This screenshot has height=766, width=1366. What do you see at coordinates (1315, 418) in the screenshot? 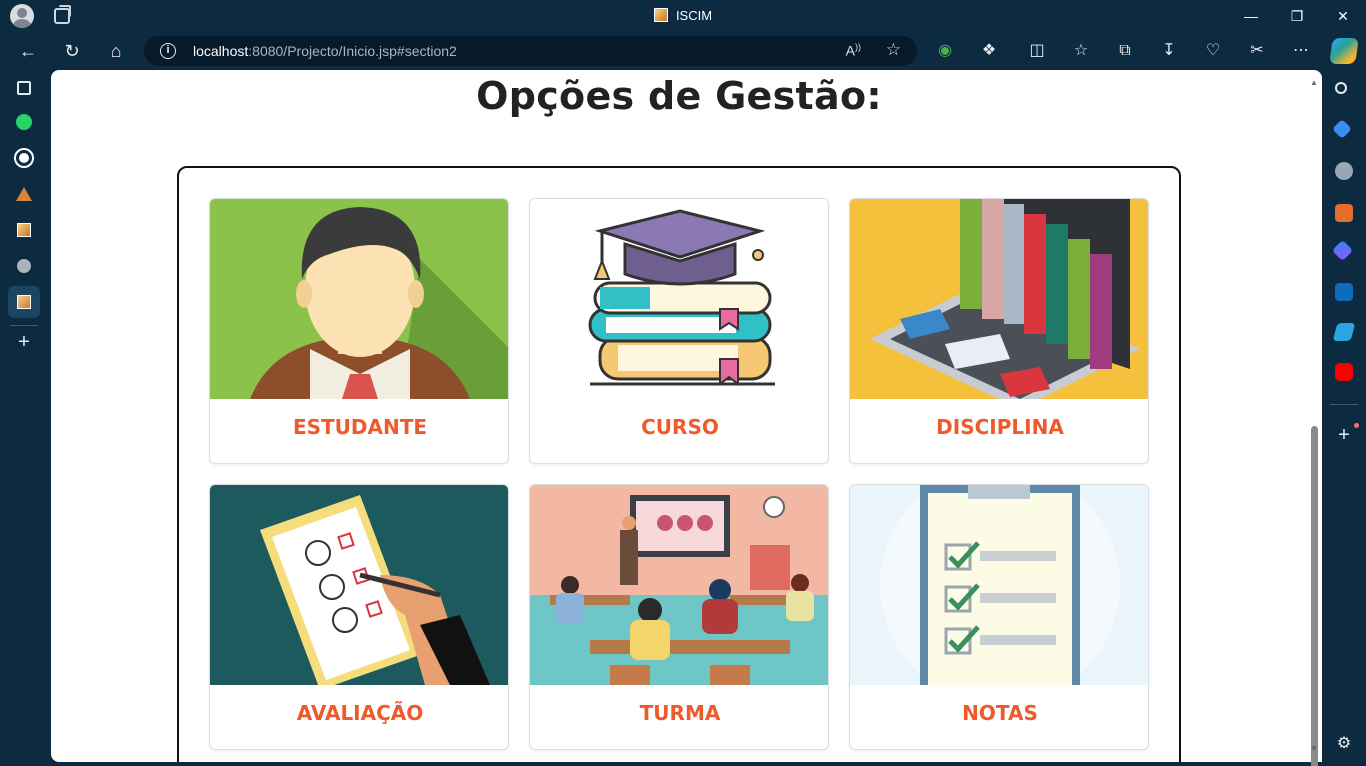
I see `page-scrollbar: ▲ ▼` at bounding box center [1315, 418].